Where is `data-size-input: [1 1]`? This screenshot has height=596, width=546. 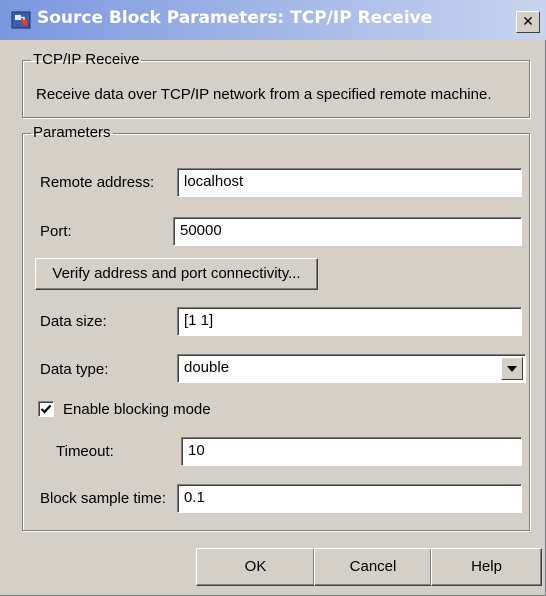
data-size-input: [1 1] is located at coordinates (349, 321).